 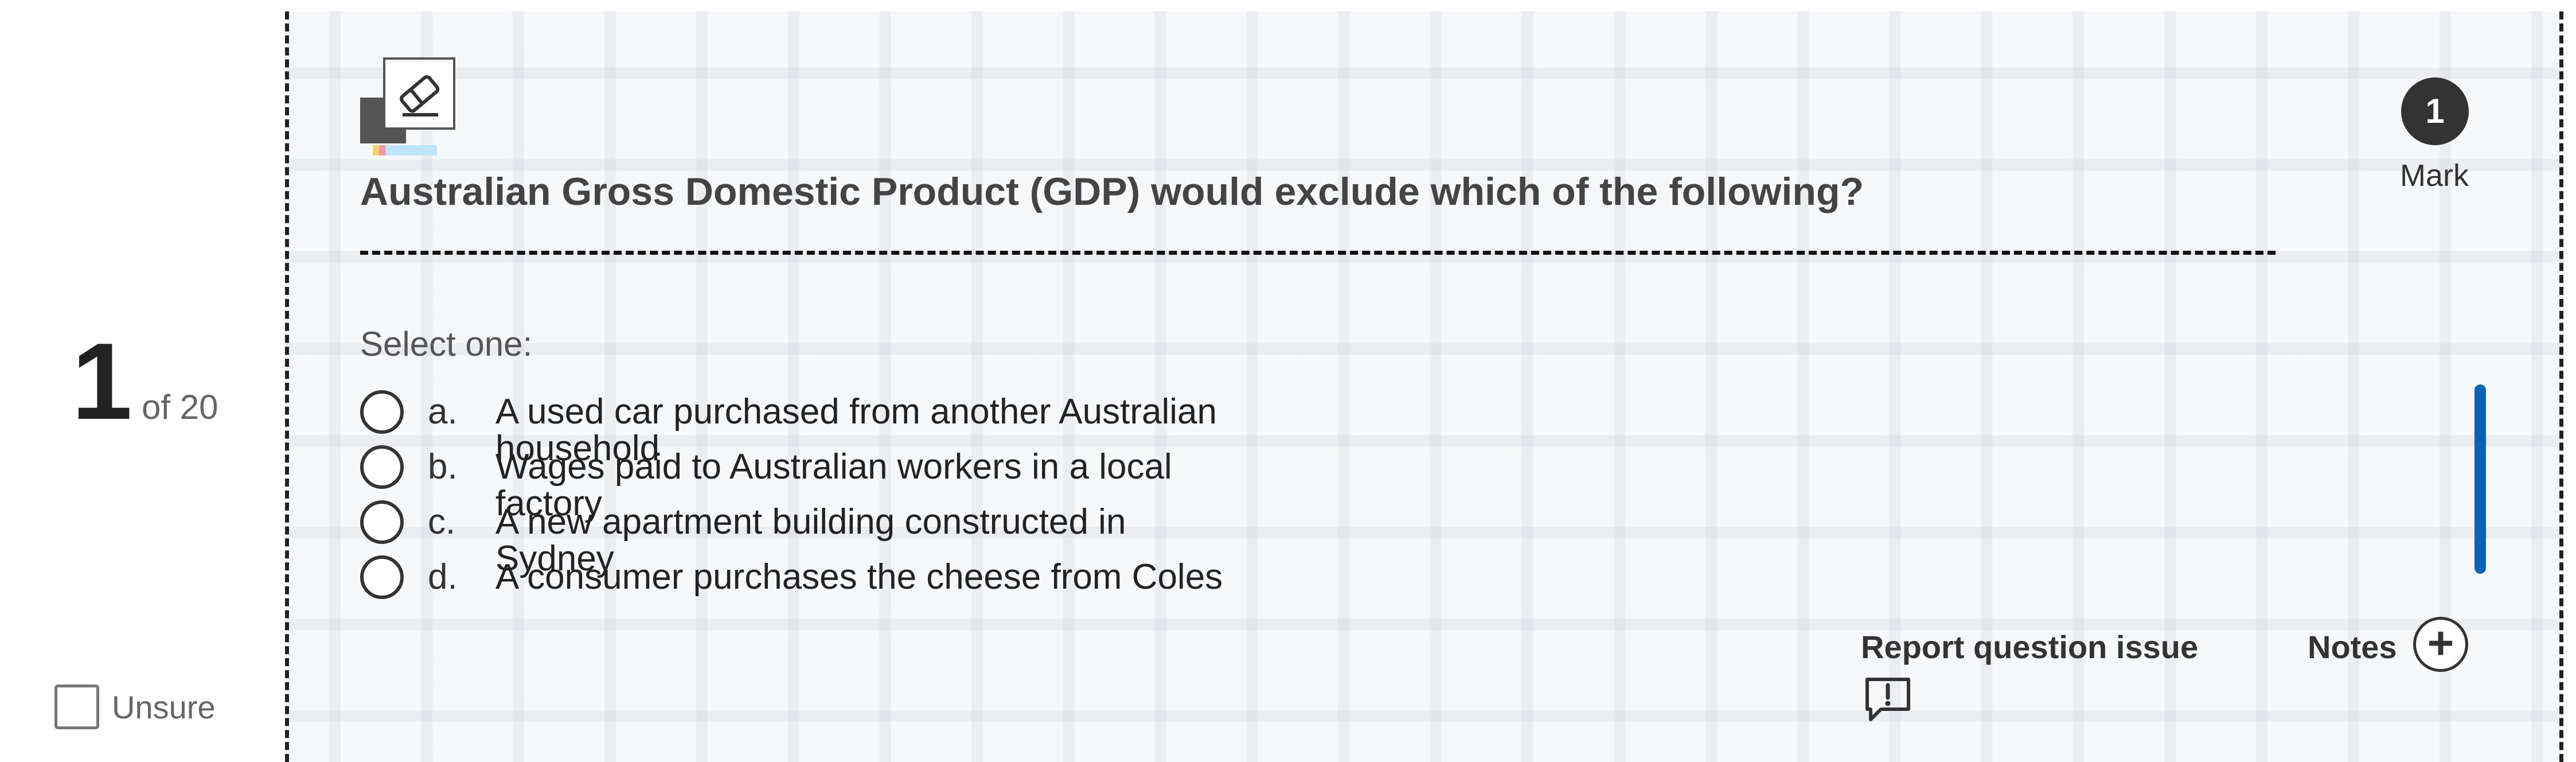 What do you see at coordinates (443, 467) in the screenshot?
I see `option-letter: b.` at bounding box center [443, 467].